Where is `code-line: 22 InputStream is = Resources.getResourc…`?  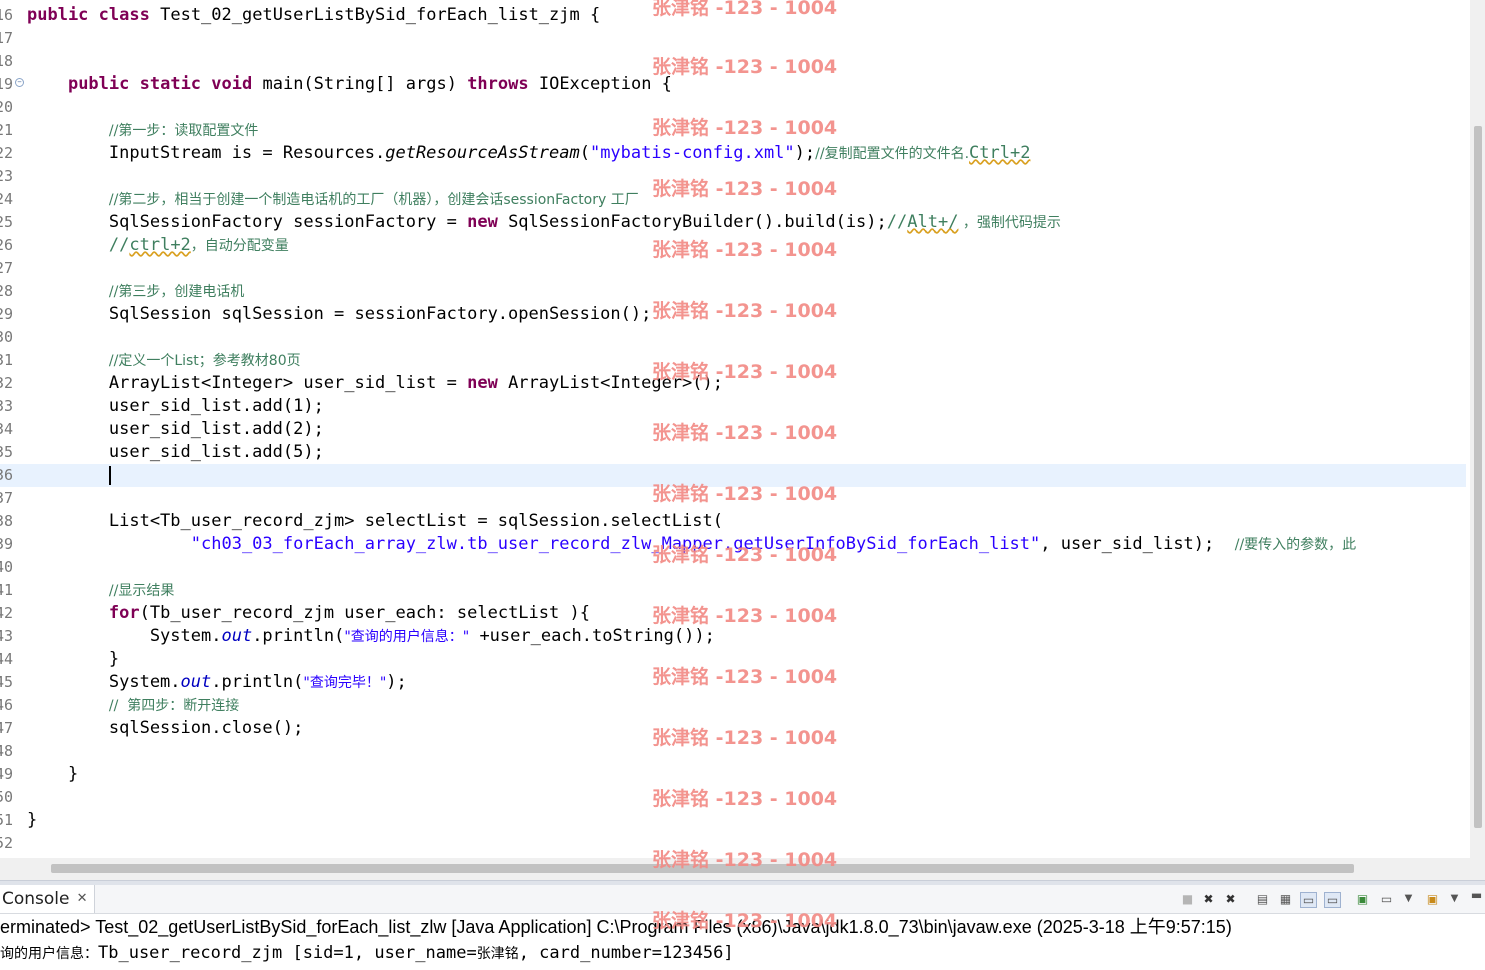 code-line: 22 InputStream is = Resources.getResourc… is located at coordinates (515, 153).